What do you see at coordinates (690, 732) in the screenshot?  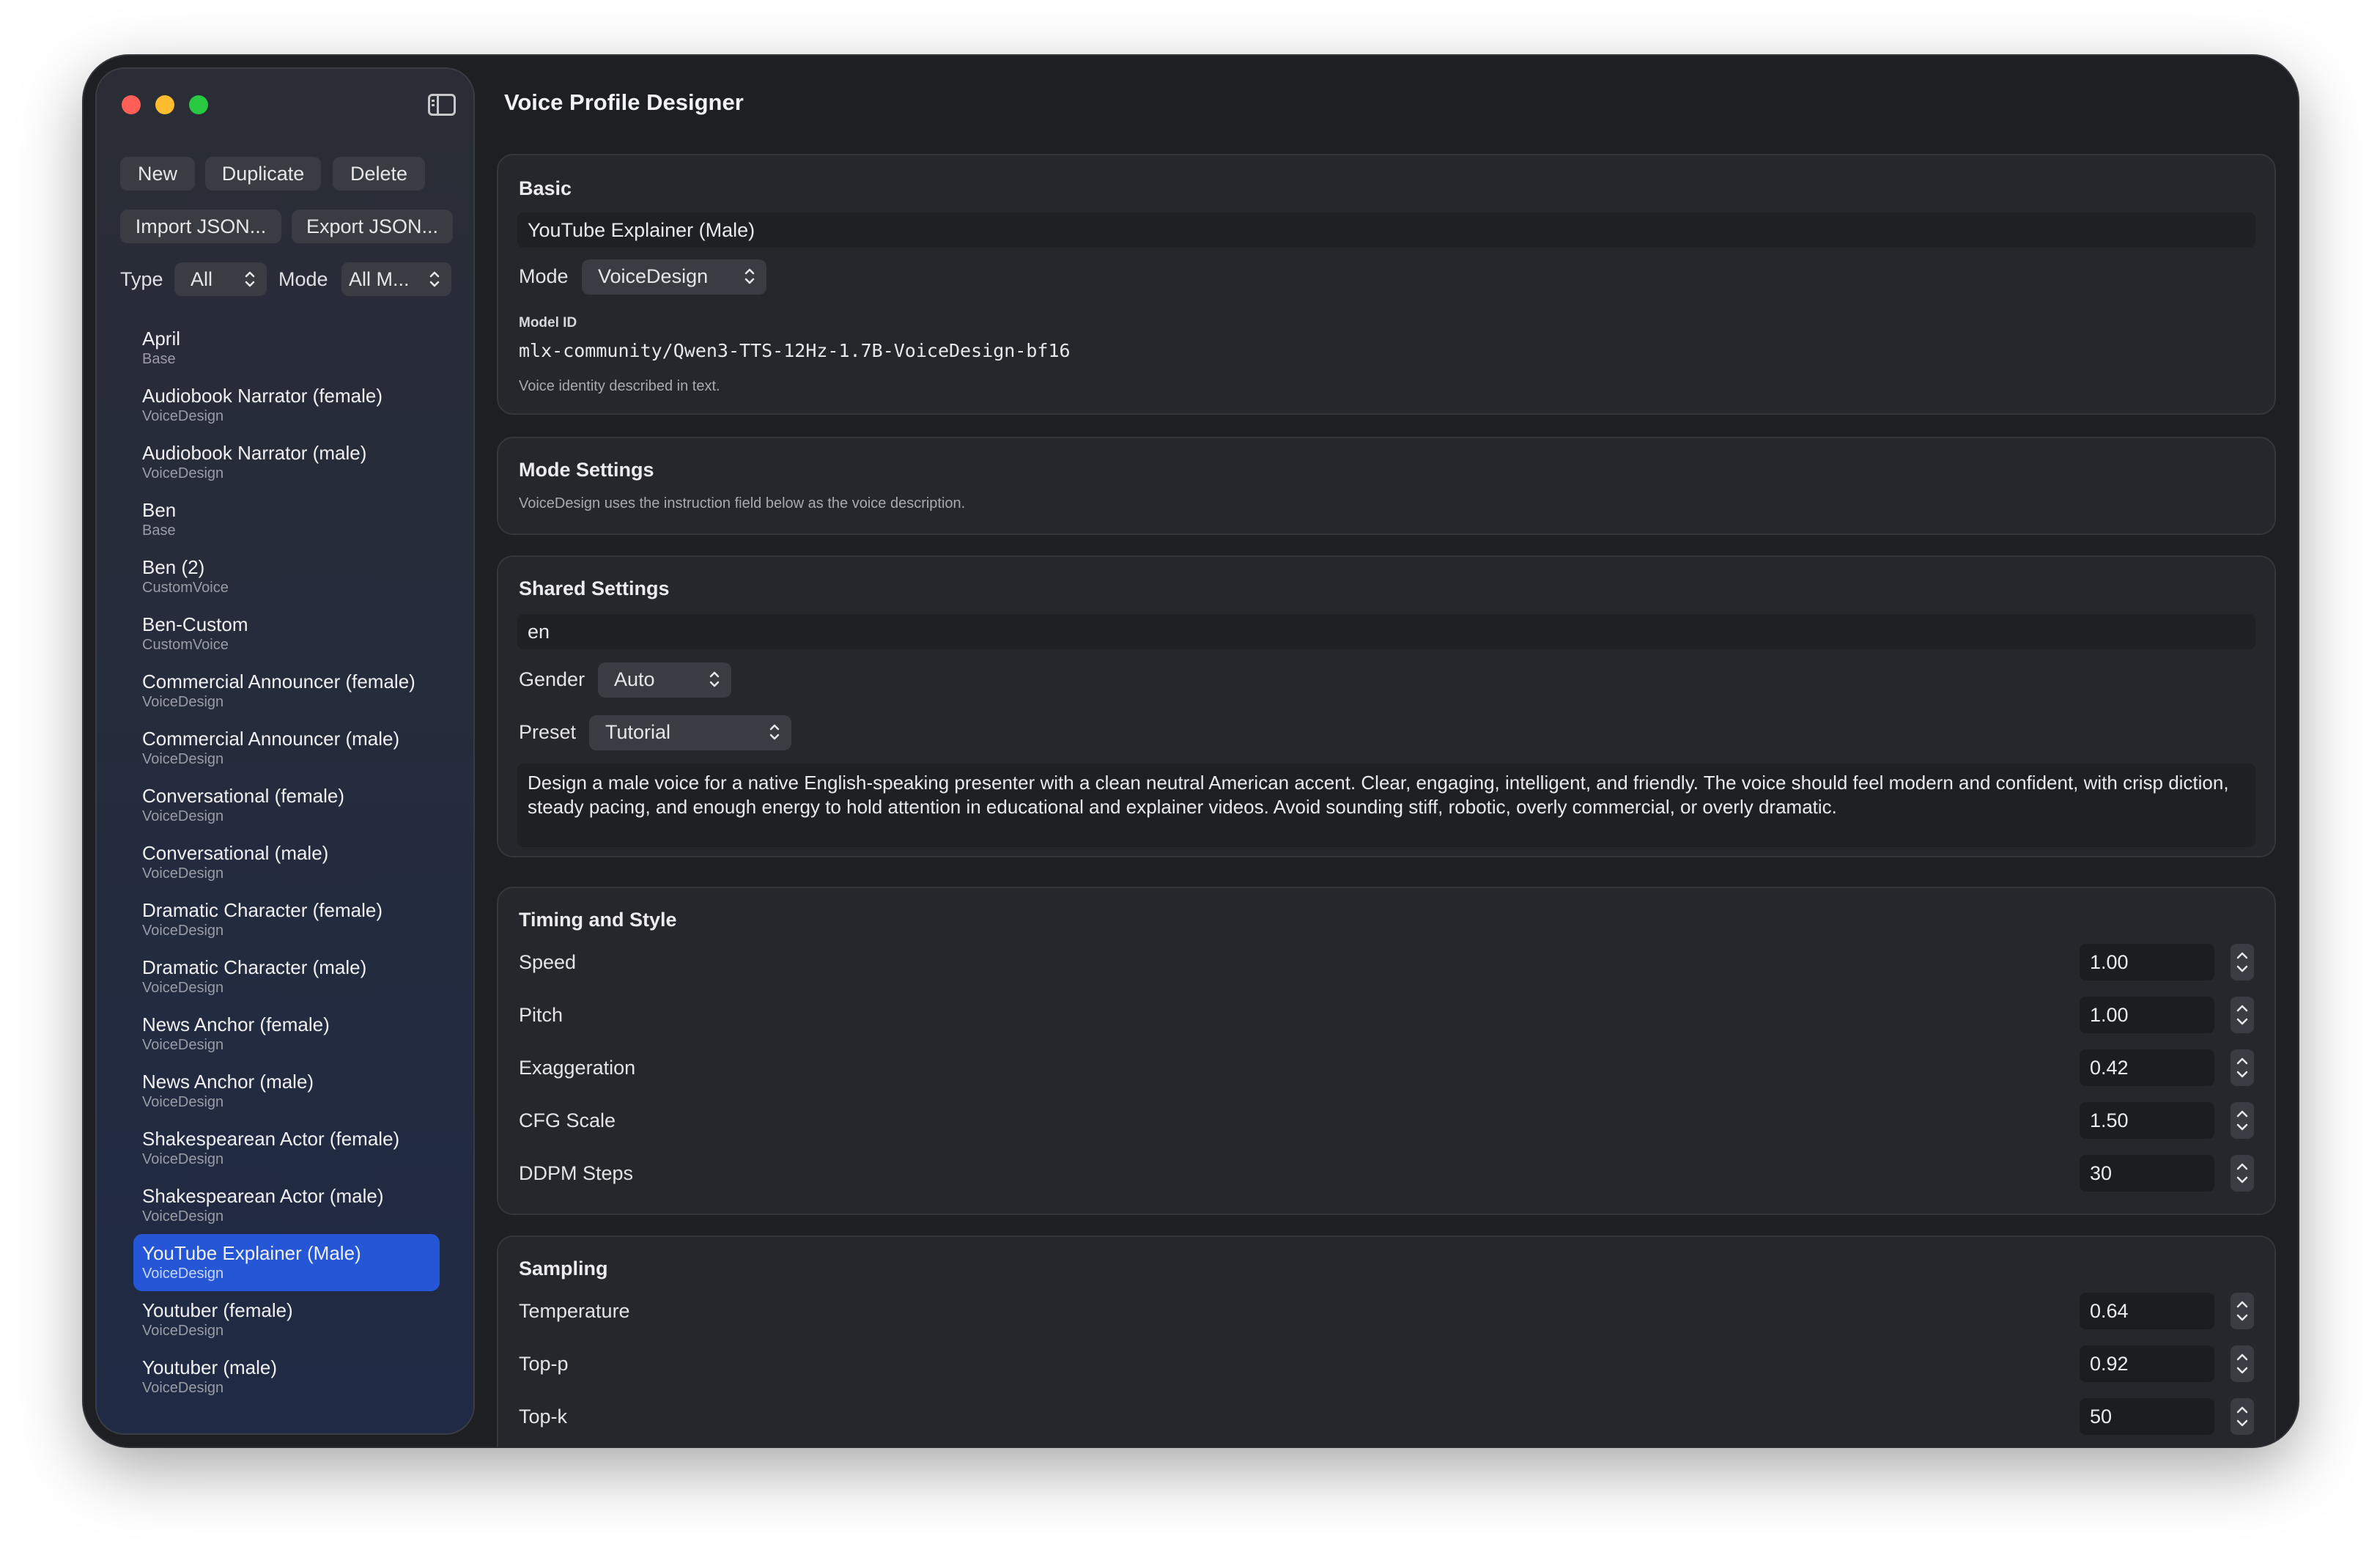 I see `preset-select: Tutorial` at bounding box center [690, 732].